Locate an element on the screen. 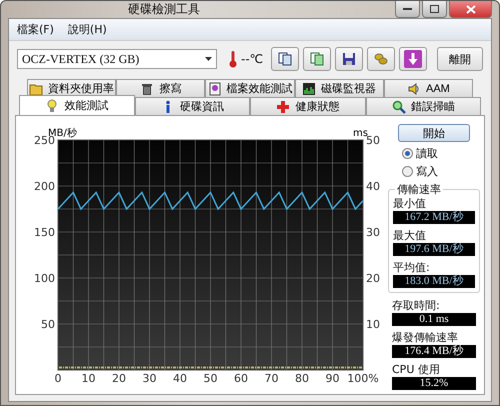  save-button is located at coordinates (349, 59).